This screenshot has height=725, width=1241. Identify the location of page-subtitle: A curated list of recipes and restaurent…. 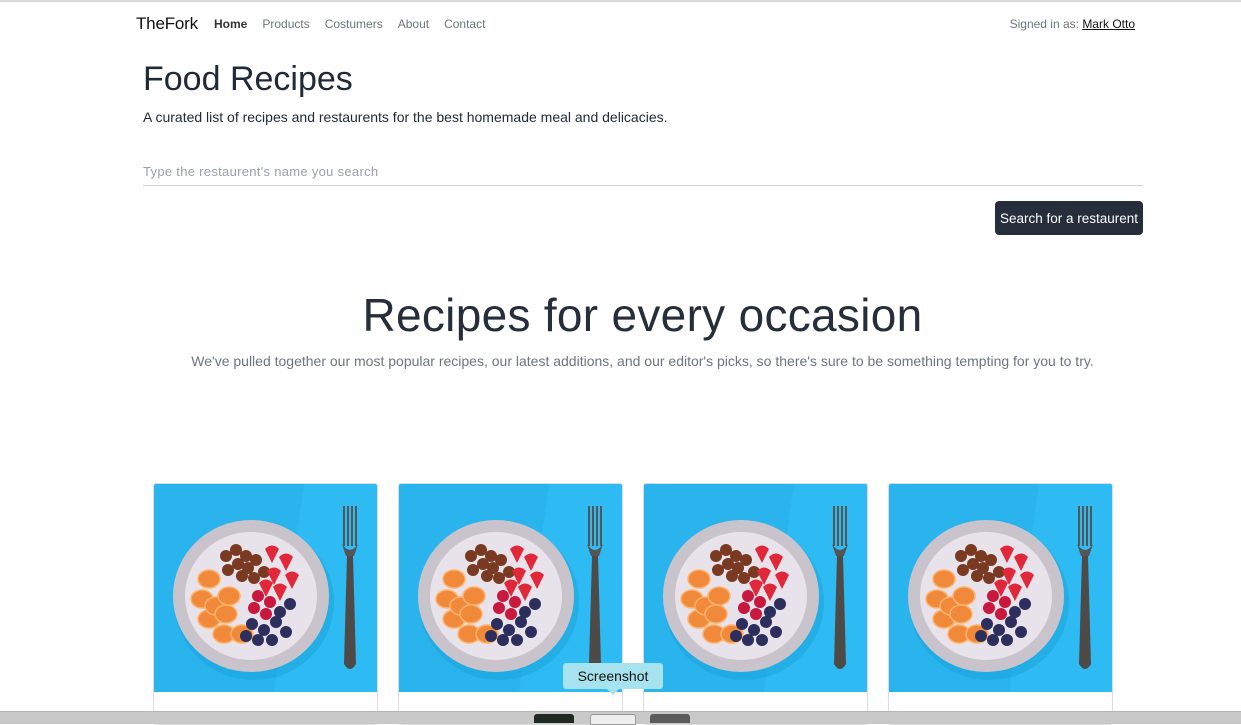
(405, 117).